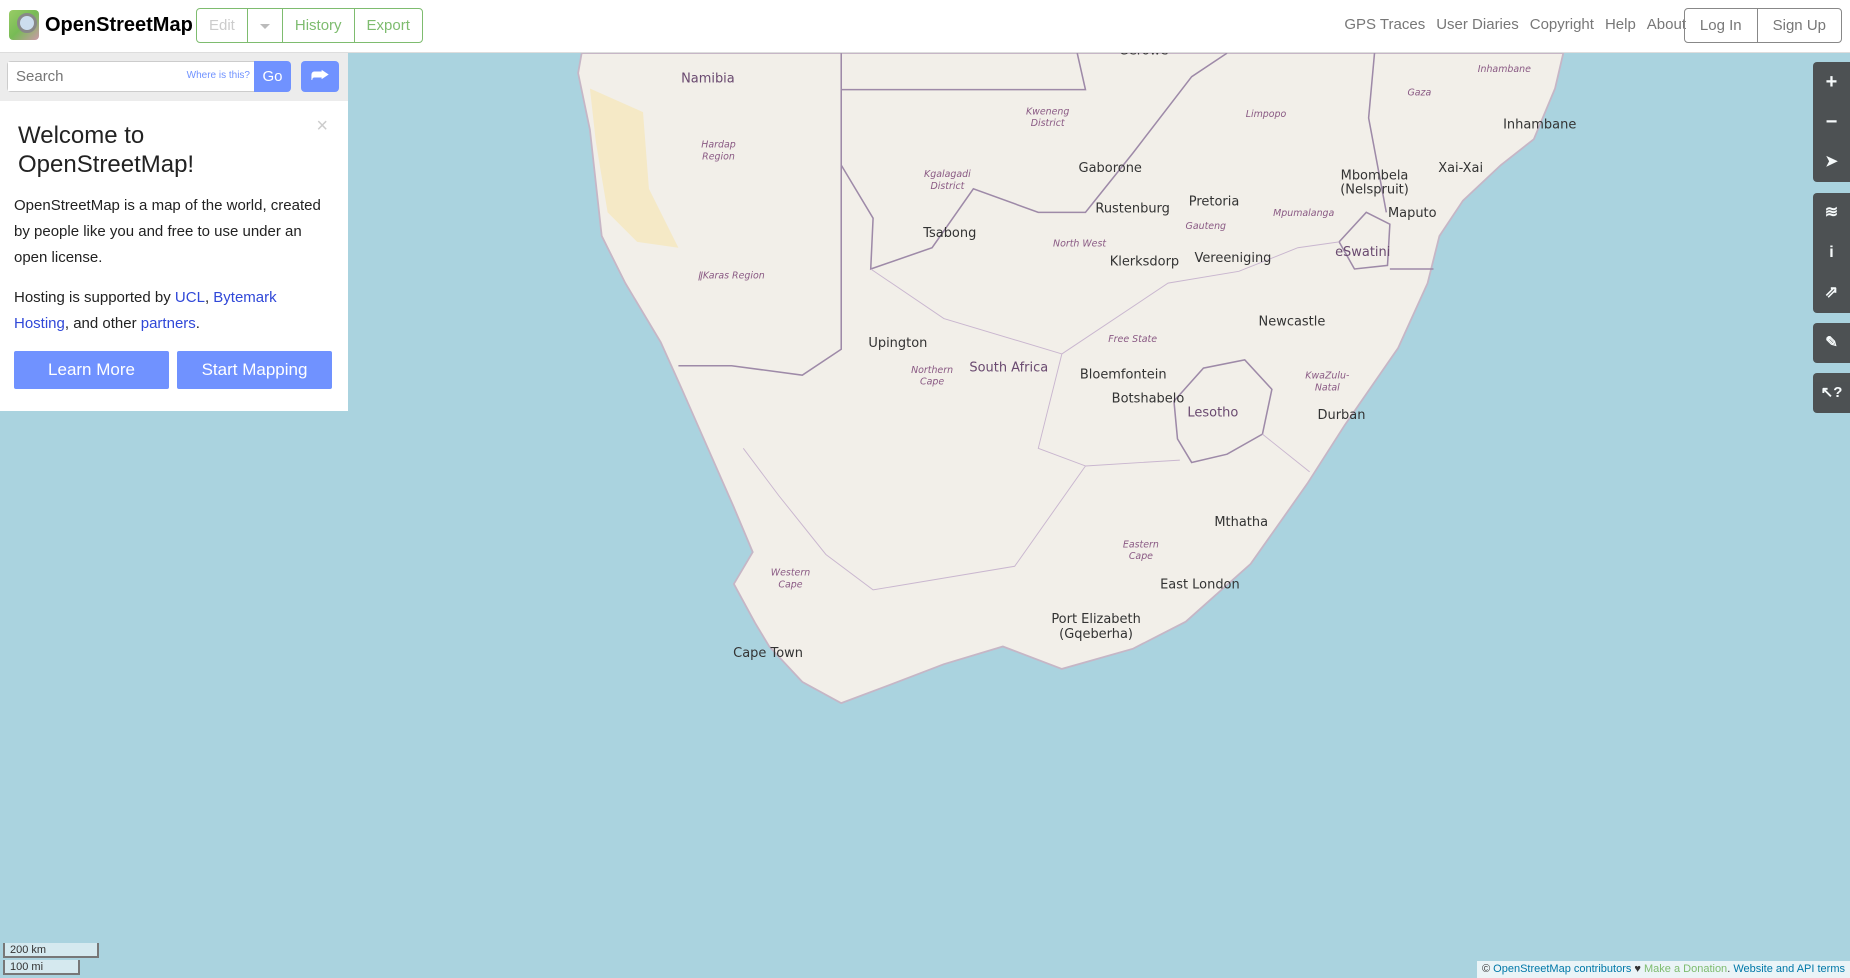 This screenshot has height=978, width=1850. What do you see at coordinates (1384, 24) in the screenshot?
I see `nav-gps-traces: GPS Traces` at bounding box center [1384, 24].